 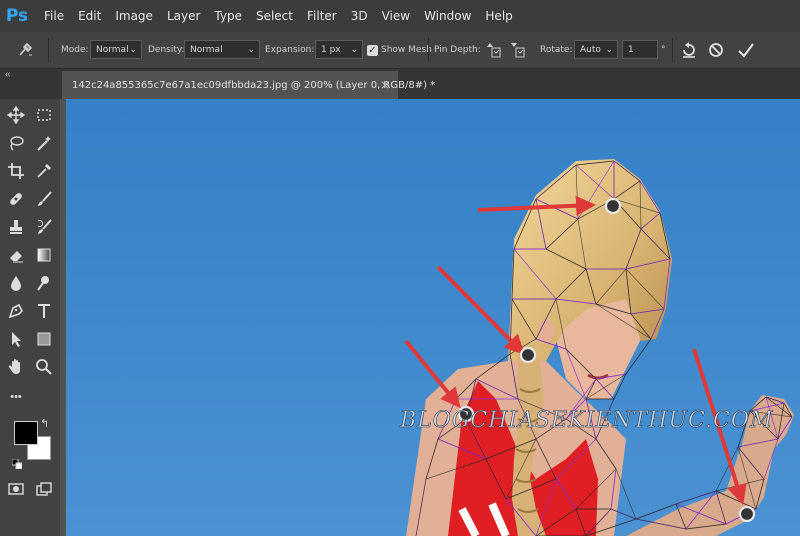 I want to click on density-label: Density:, so click(x=166, y=50).